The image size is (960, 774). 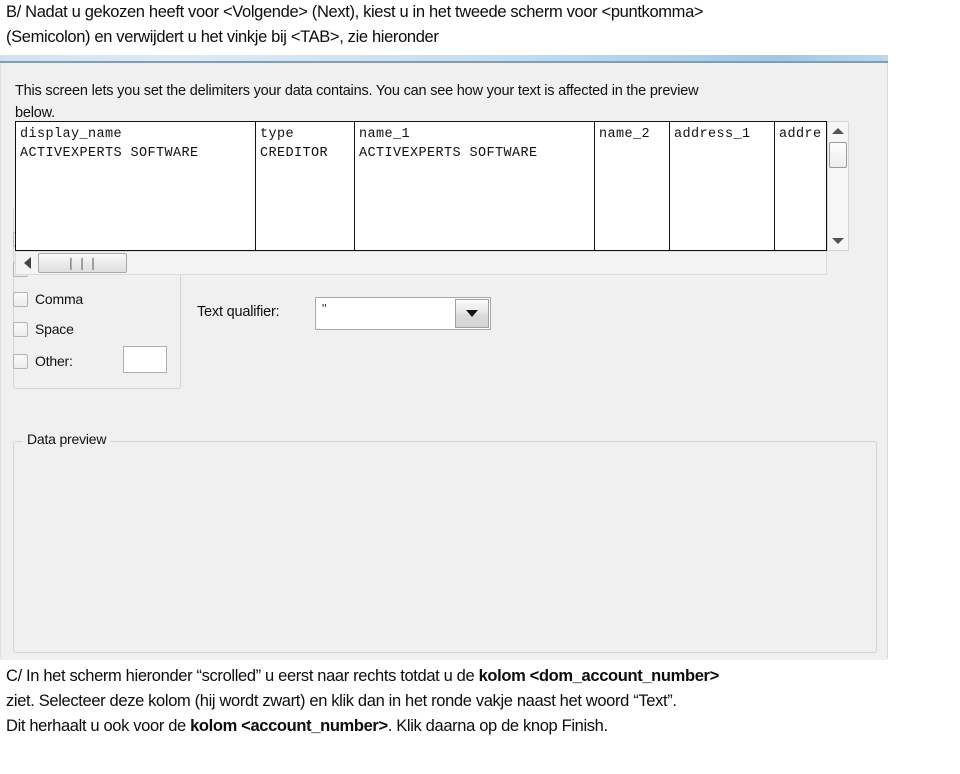 I want to click on scroll-left-icon, so click(x=27, y=263).